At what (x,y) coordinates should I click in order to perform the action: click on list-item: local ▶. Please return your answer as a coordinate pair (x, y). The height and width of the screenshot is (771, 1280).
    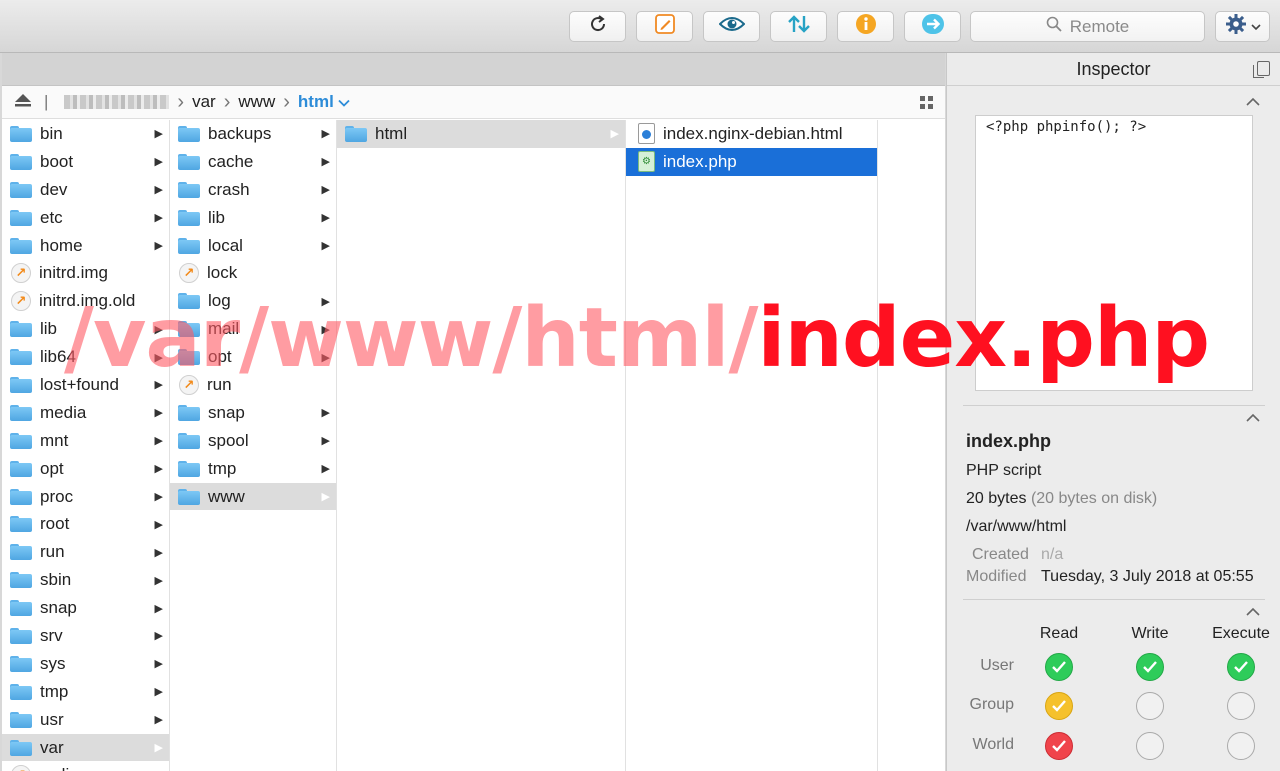
    Looking at the image, I should click on (253, 246).